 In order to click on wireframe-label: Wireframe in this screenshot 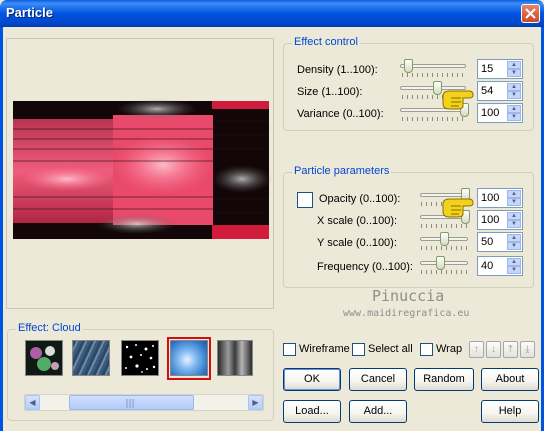, I will do `click(324, 349)`.